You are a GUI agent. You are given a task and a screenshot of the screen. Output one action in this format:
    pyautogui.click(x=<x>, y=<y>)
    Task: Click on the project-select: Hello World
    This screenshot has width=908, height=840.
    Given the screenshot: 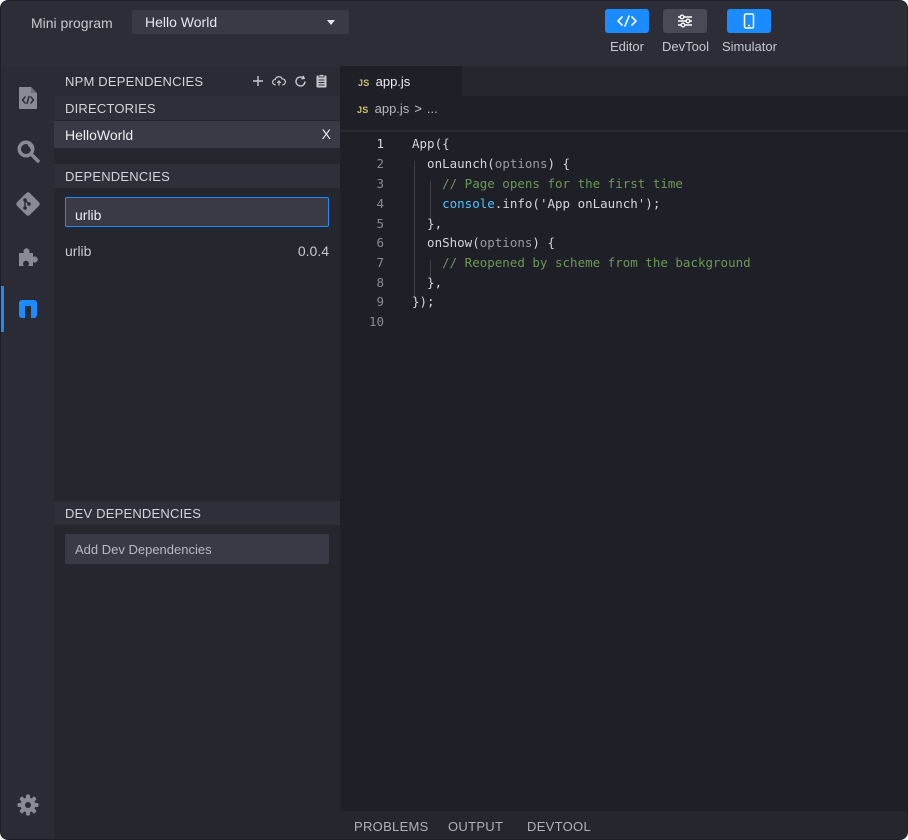 What is the action you would take?
    pyautogui.click(x=240, y=22)
    